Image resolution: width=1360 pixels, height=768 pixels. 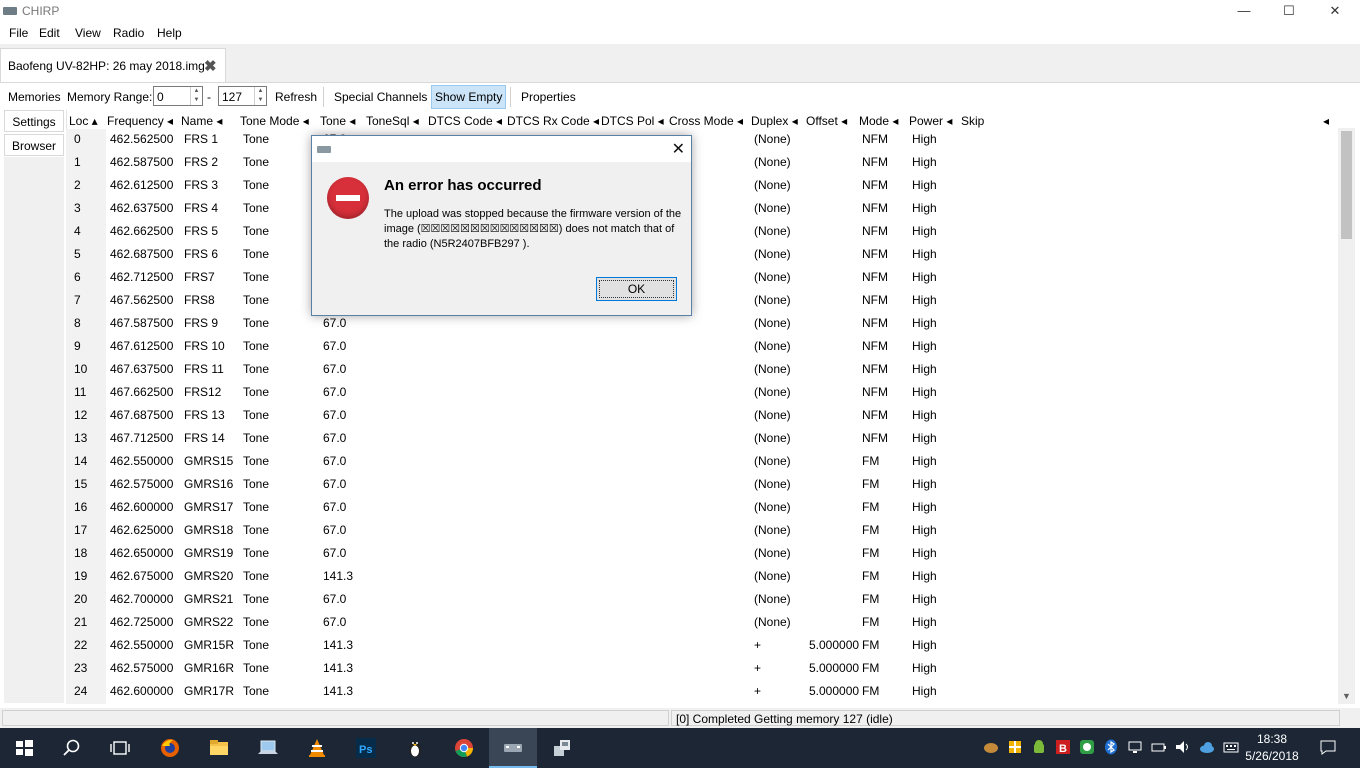 What do you see at coordinates (553, 121) in the screenshot?
I see `col-dtcs-rx-code: DTCS Rx Code ◂` at bounding box center [553, 121].